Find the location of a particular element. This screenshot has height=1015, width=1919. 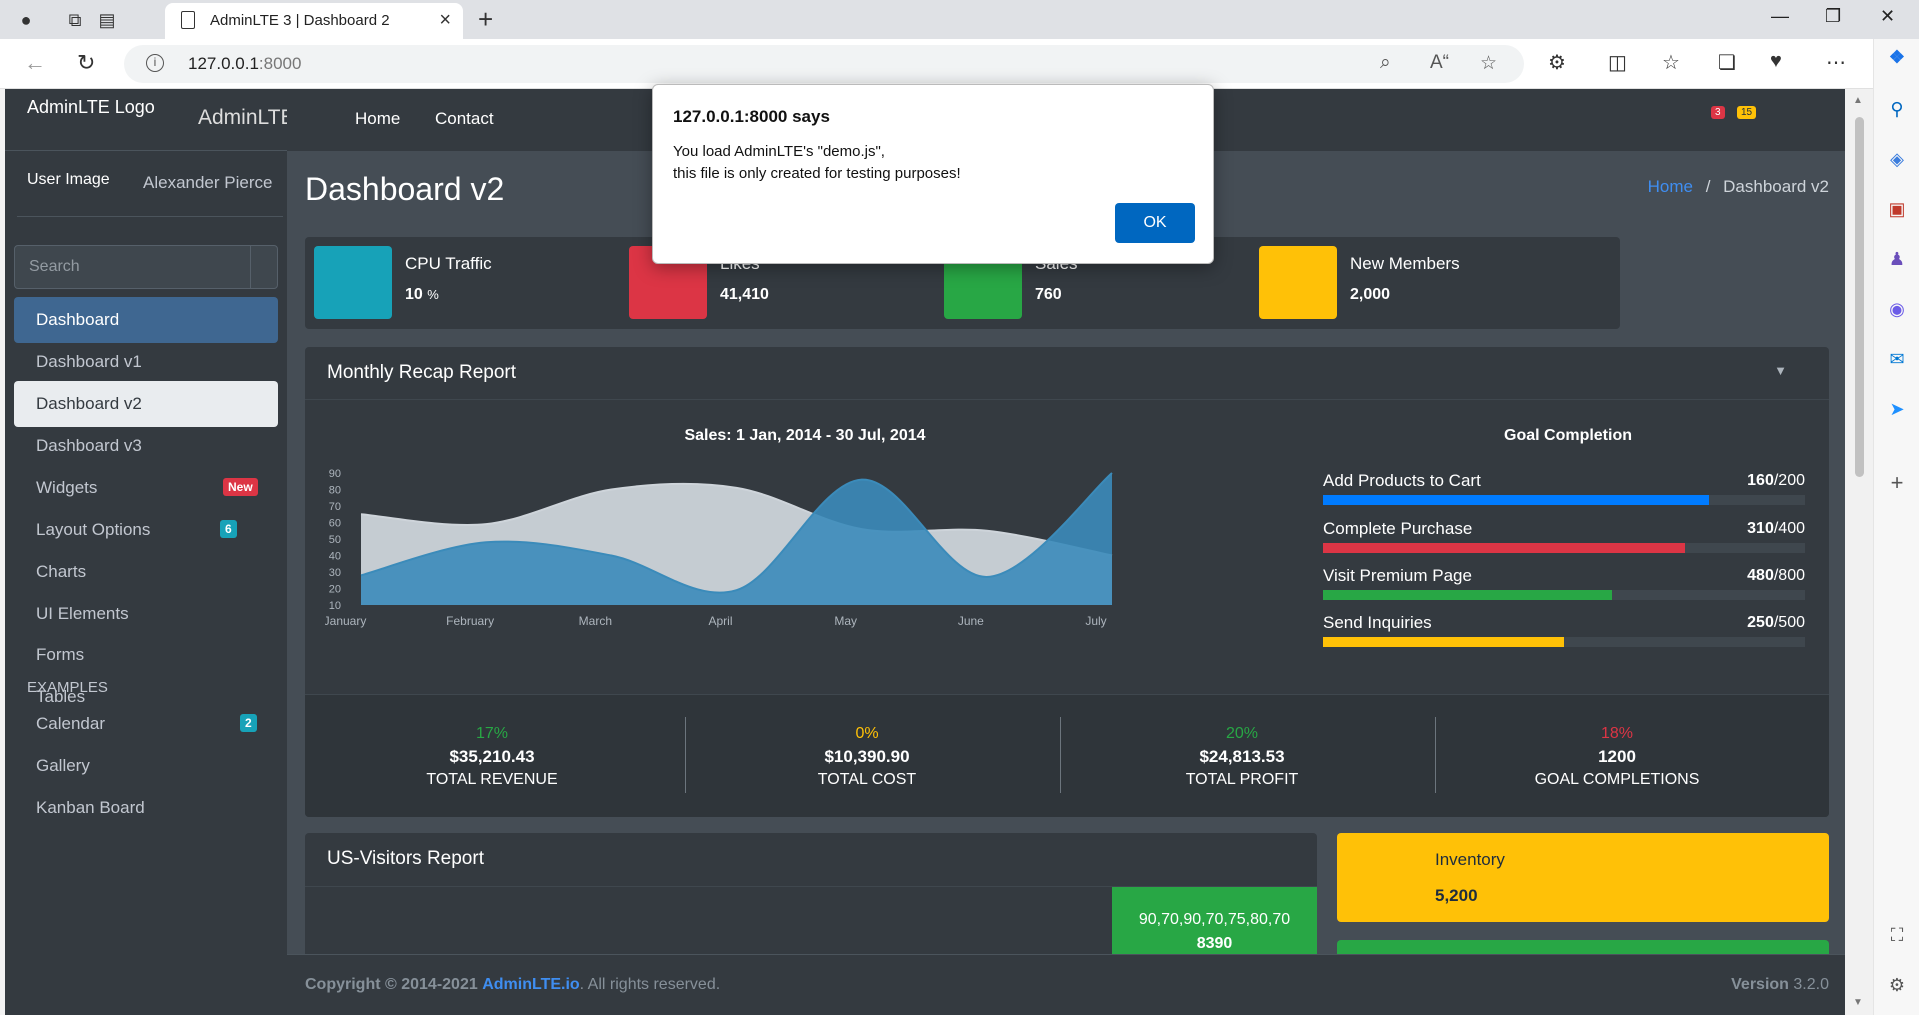

sidebar-item-widgets: Widgets New is located at coordinates (146, 488).